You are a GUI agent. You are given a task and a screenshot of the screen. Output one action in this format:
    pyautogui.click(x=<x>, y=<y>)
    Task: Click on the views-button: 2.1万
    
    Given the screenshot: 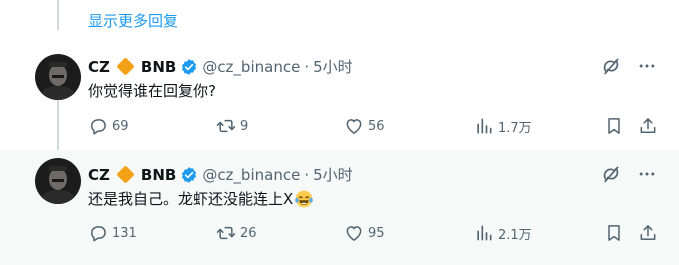 What is the action you would take?
    pyautogui.click(x=503, y=233)
    